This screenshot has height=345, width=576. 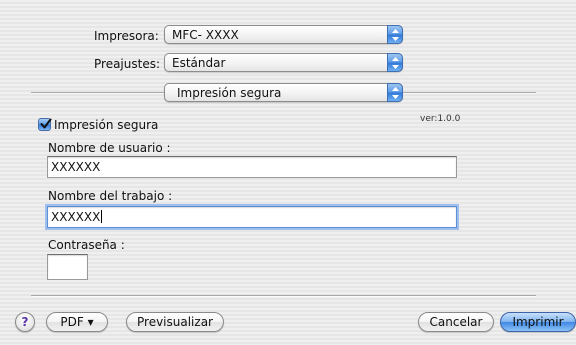 What do you see at coordinates (127, 64) in the screenshot?
I see `presets-label: Preajustes:` at bounding box center [127, 64].